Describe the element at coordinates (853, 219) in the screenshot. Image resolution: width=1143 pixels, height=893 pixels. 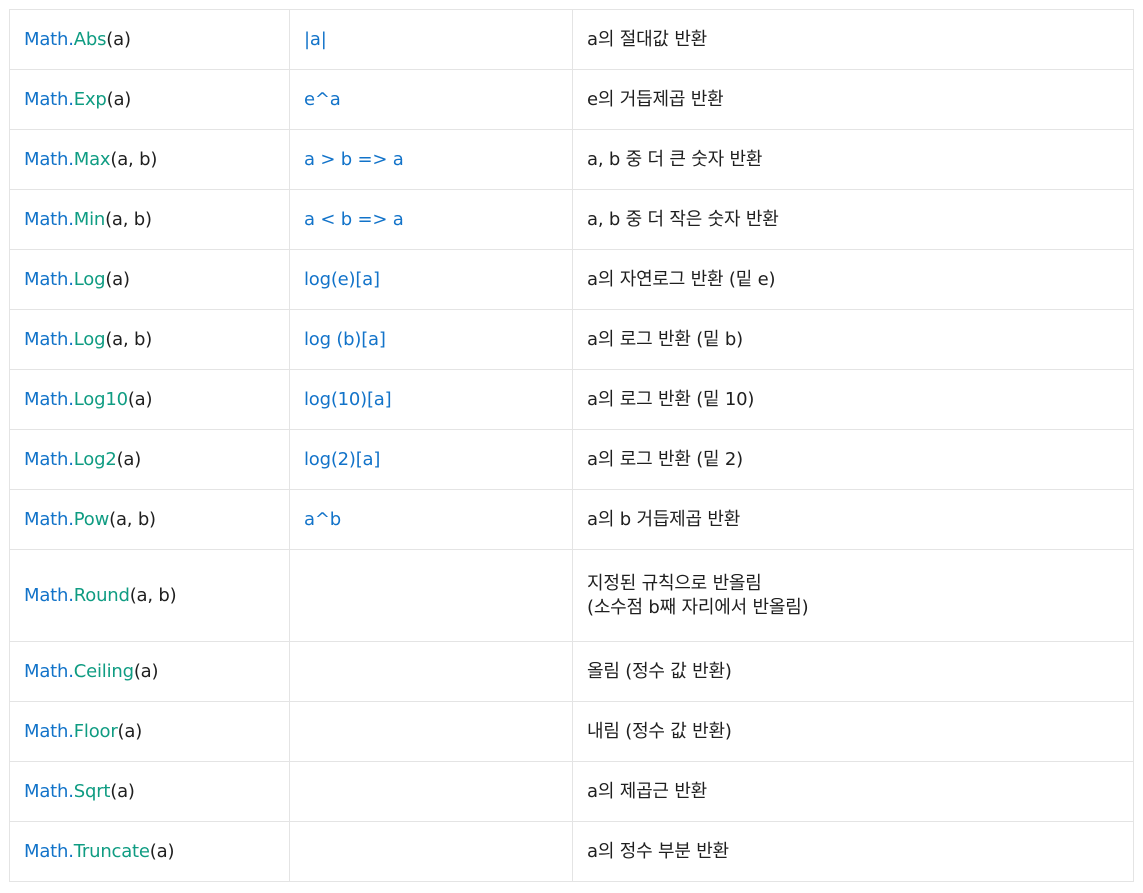
I see `description-cell: a, b 중 더 작은 숫자 반환` at that location.